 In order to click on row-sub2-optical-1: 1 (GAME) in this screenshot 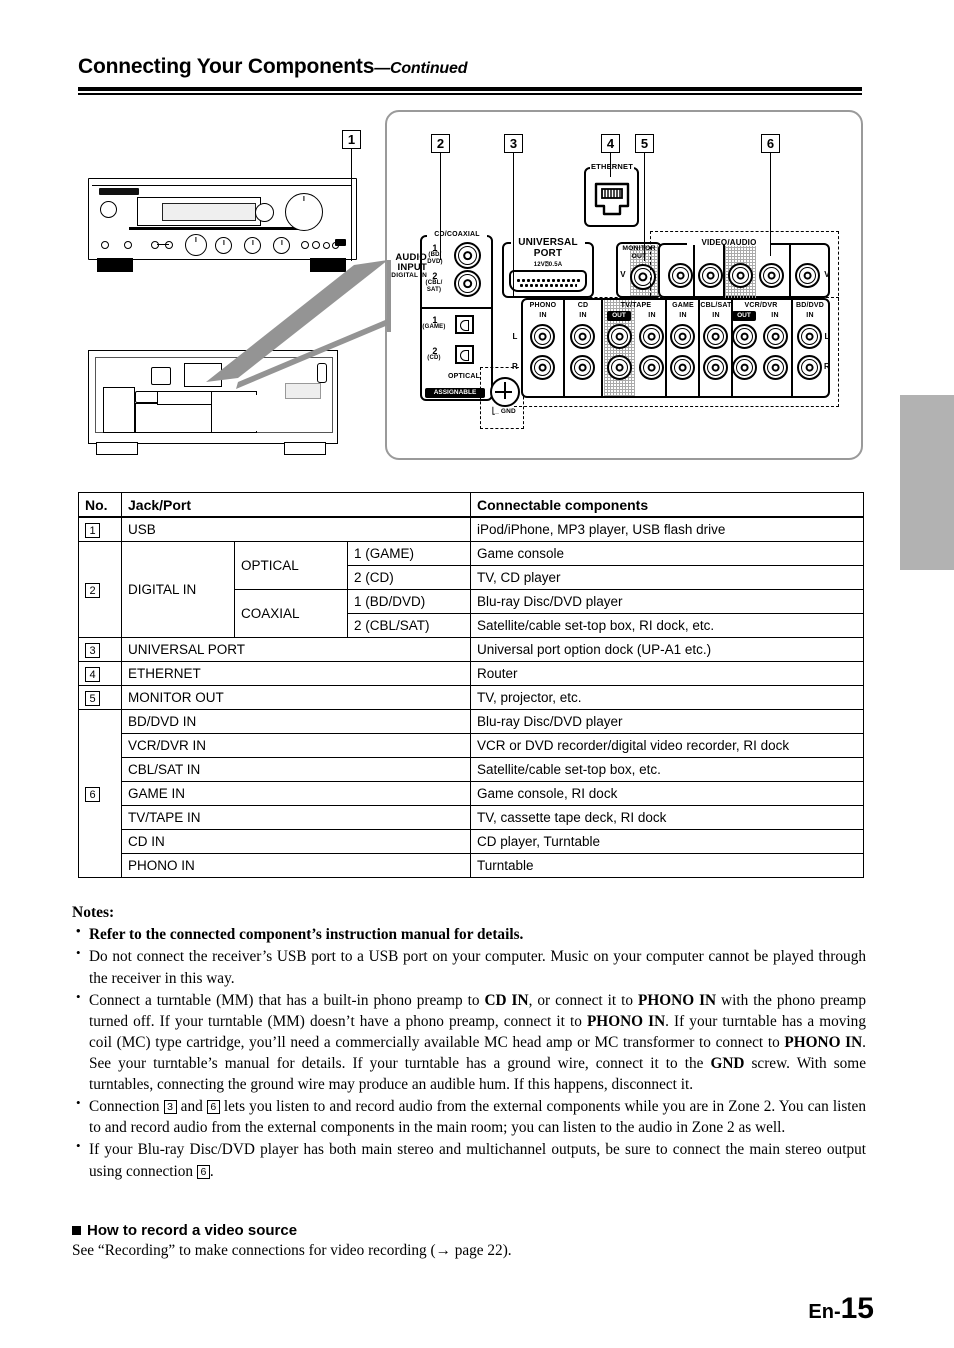, I will do `click(409, 553)`.